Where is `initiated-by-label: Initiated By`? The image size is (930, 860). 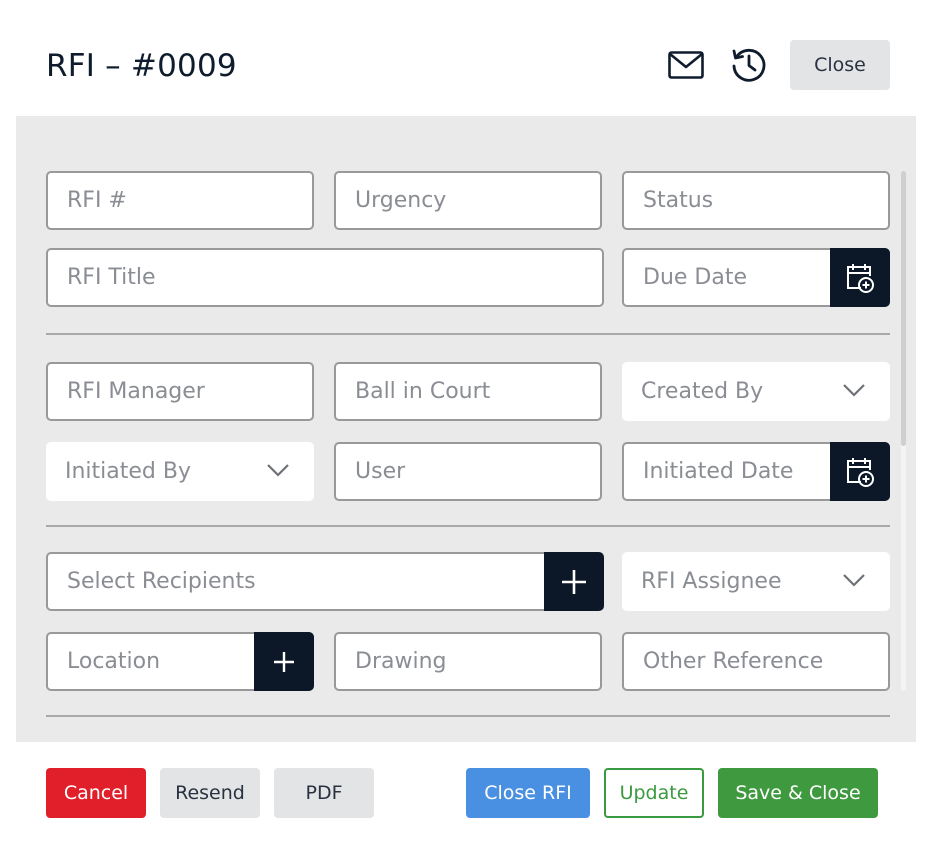
initiated-by-label: Initiated By is located at coordinates (128, 471).